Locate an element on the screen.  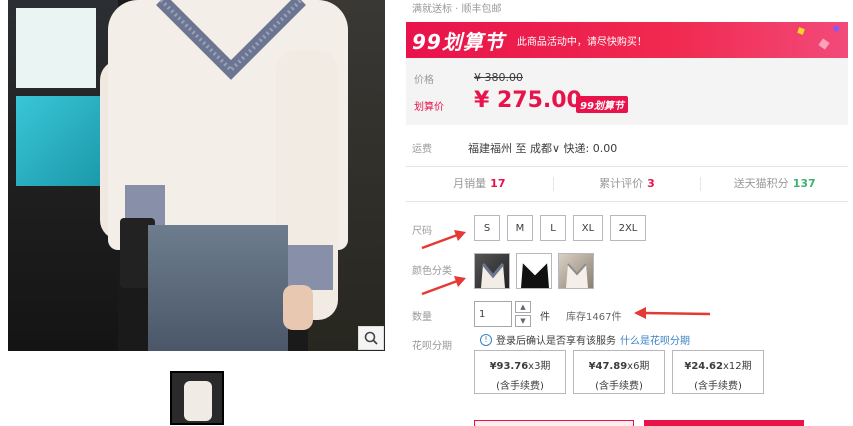
current-price: ¥ 275.00 is located at coordinates (528, 100).